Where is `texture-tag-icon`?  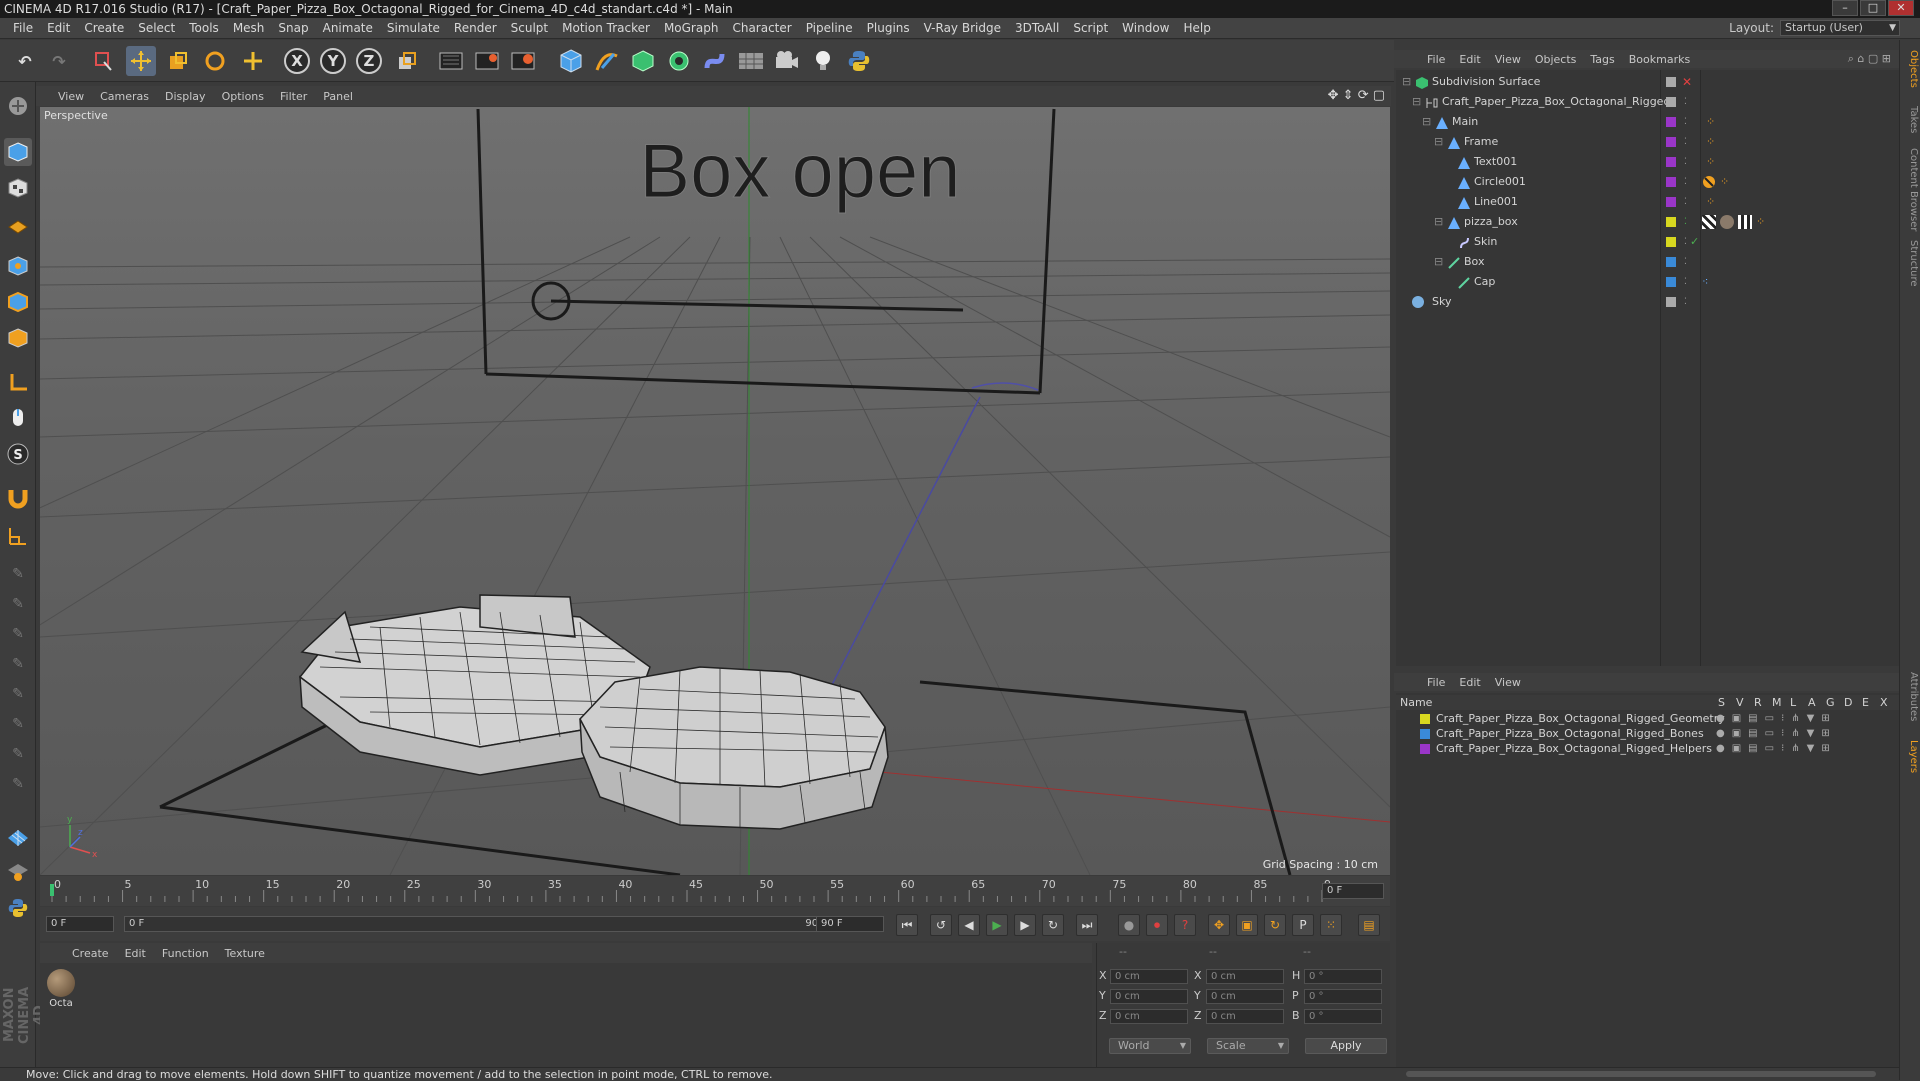
texture-tag-icon is located at coordinates (1709, 222).